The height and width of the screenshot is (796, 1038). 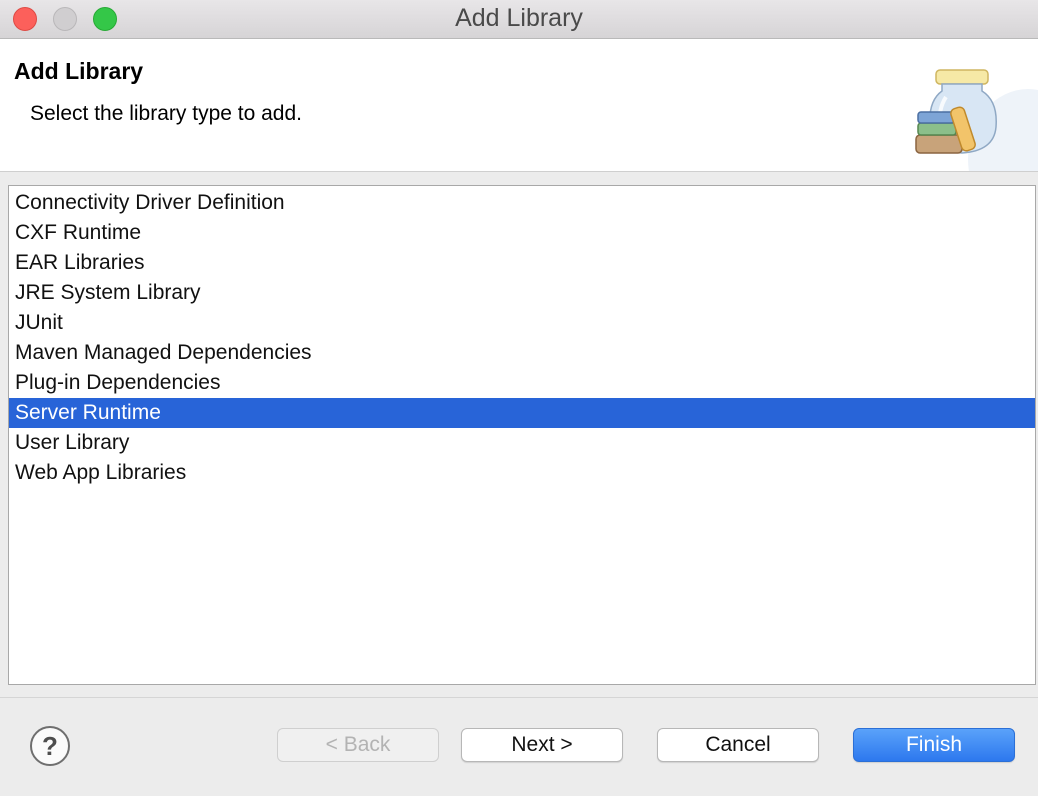 What do you see at coordinates (522, 413) in the screenshot?
I see `list-item-server-runtime: Server Runtime` at bounding box center [522, 413].